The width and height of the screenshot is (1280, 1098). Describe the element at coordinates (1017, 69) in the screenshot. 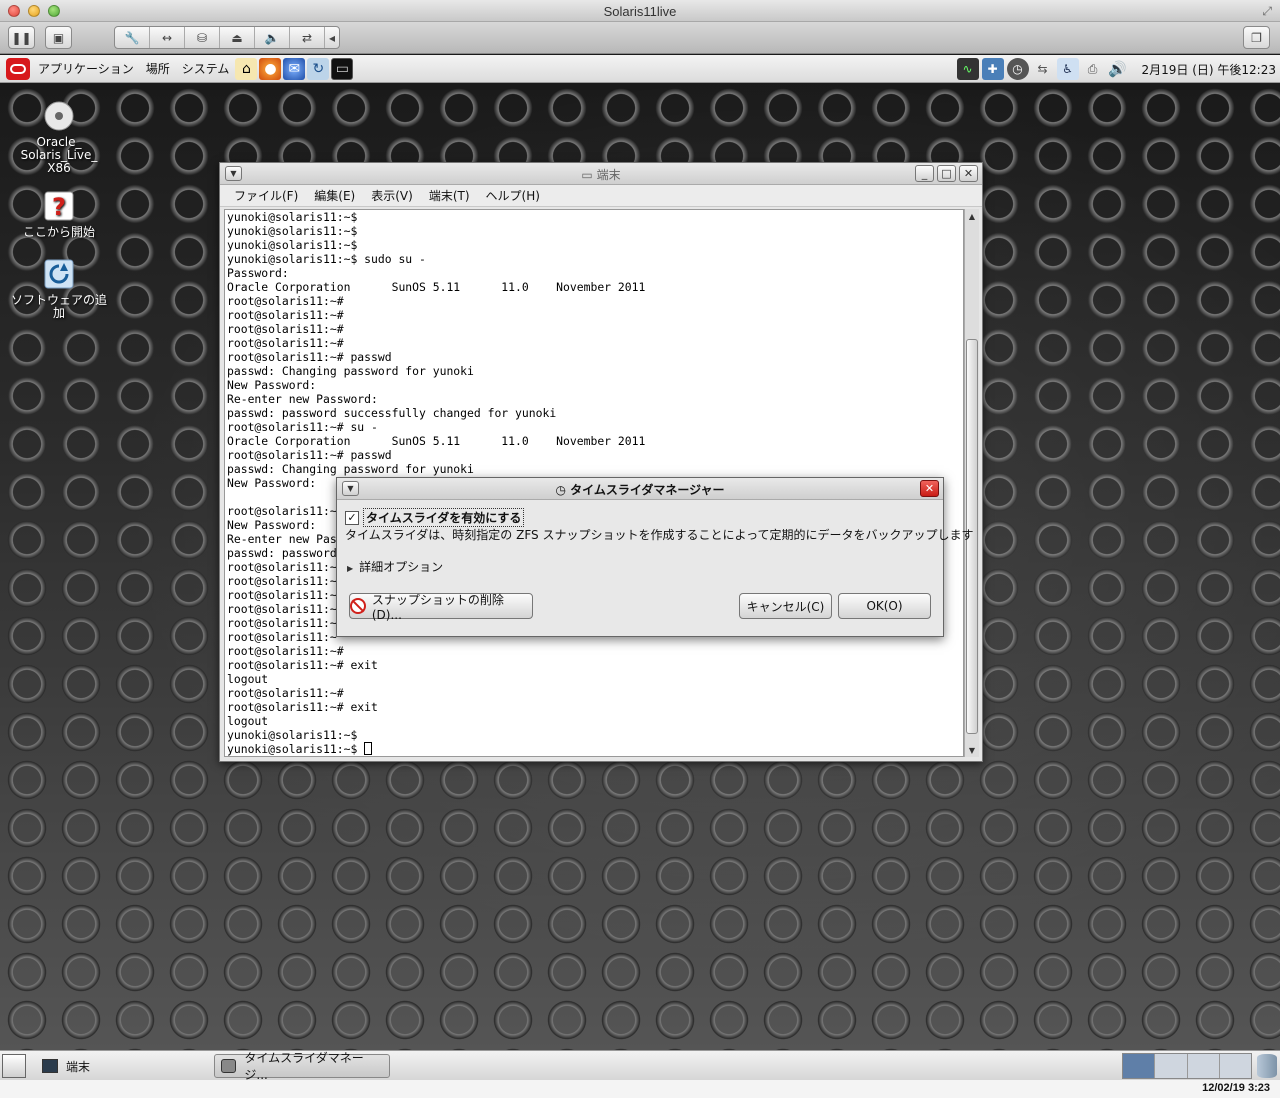

I see `time-slider-clock-icon: ◷` at that location.